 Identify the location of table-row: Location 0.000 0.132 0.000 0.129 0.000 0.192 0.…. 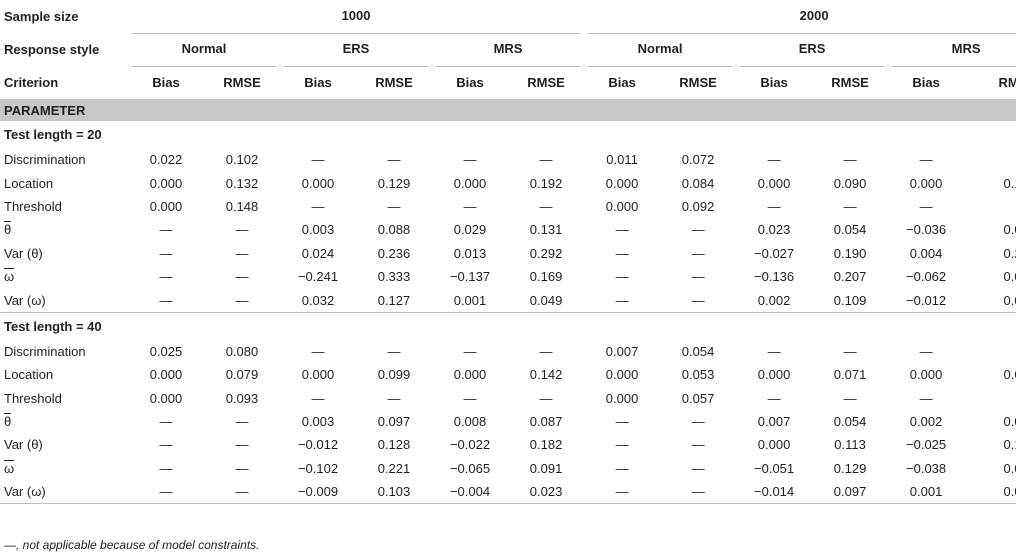
(508, 182).